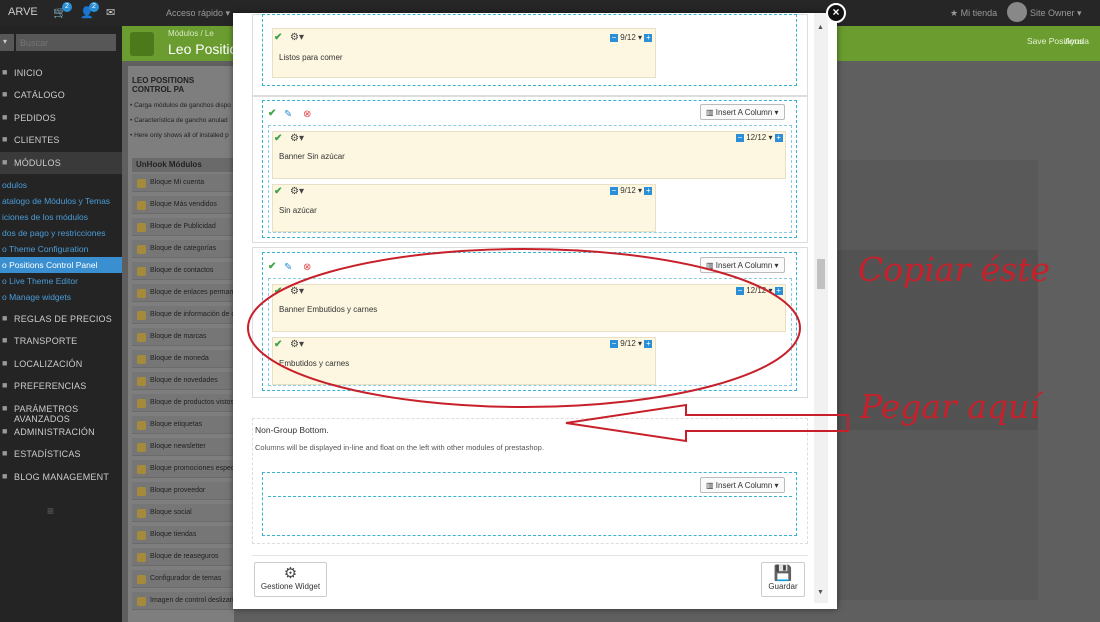 The width and height of the screenshot is (1100, 622). I want to click on module-row: Imagen de control deslizante, so click(183, 601).